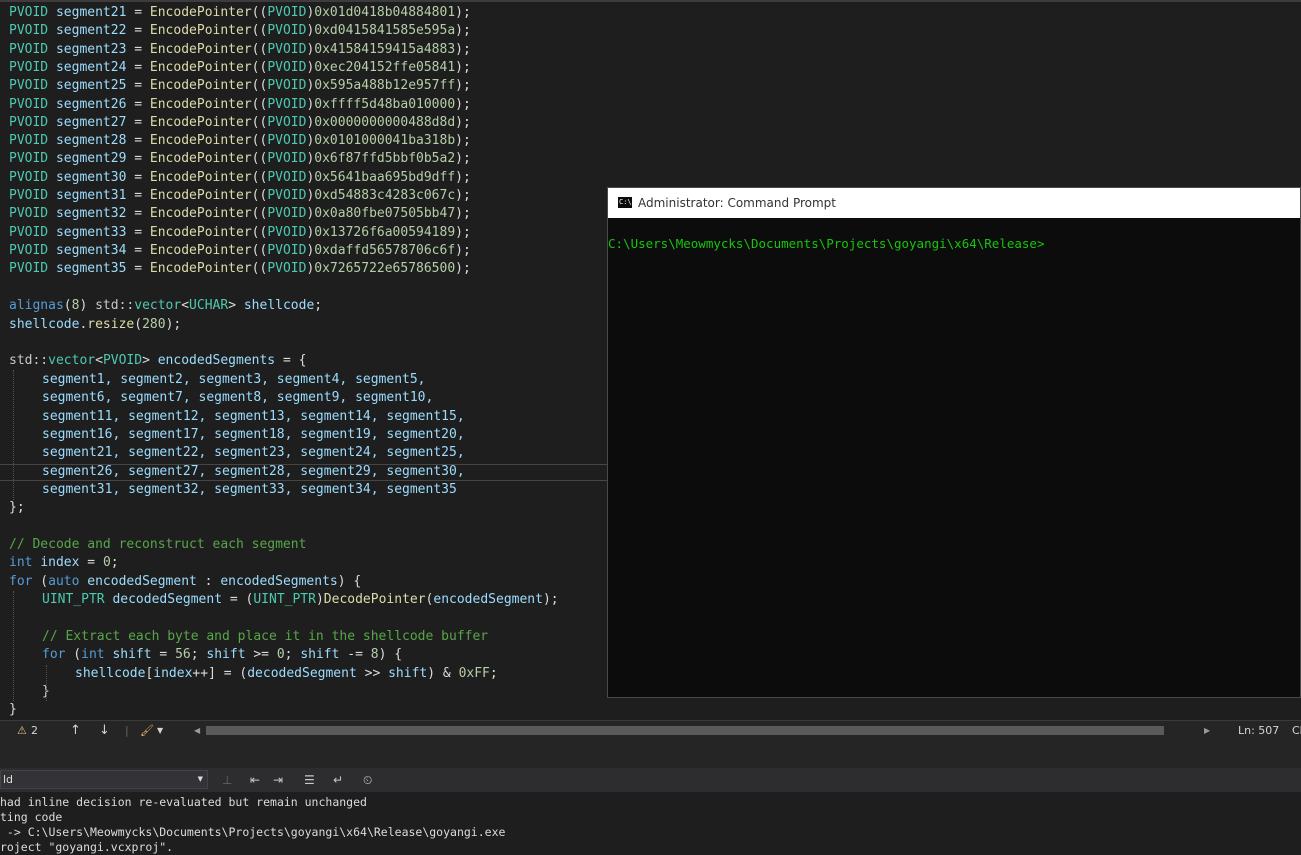 This screenshot has width=1301, height=855. What do you see at coordinates (197, 730) in the screenshot?
I see `scroll-left-icon: ◀` at bounding box center [197, 730].